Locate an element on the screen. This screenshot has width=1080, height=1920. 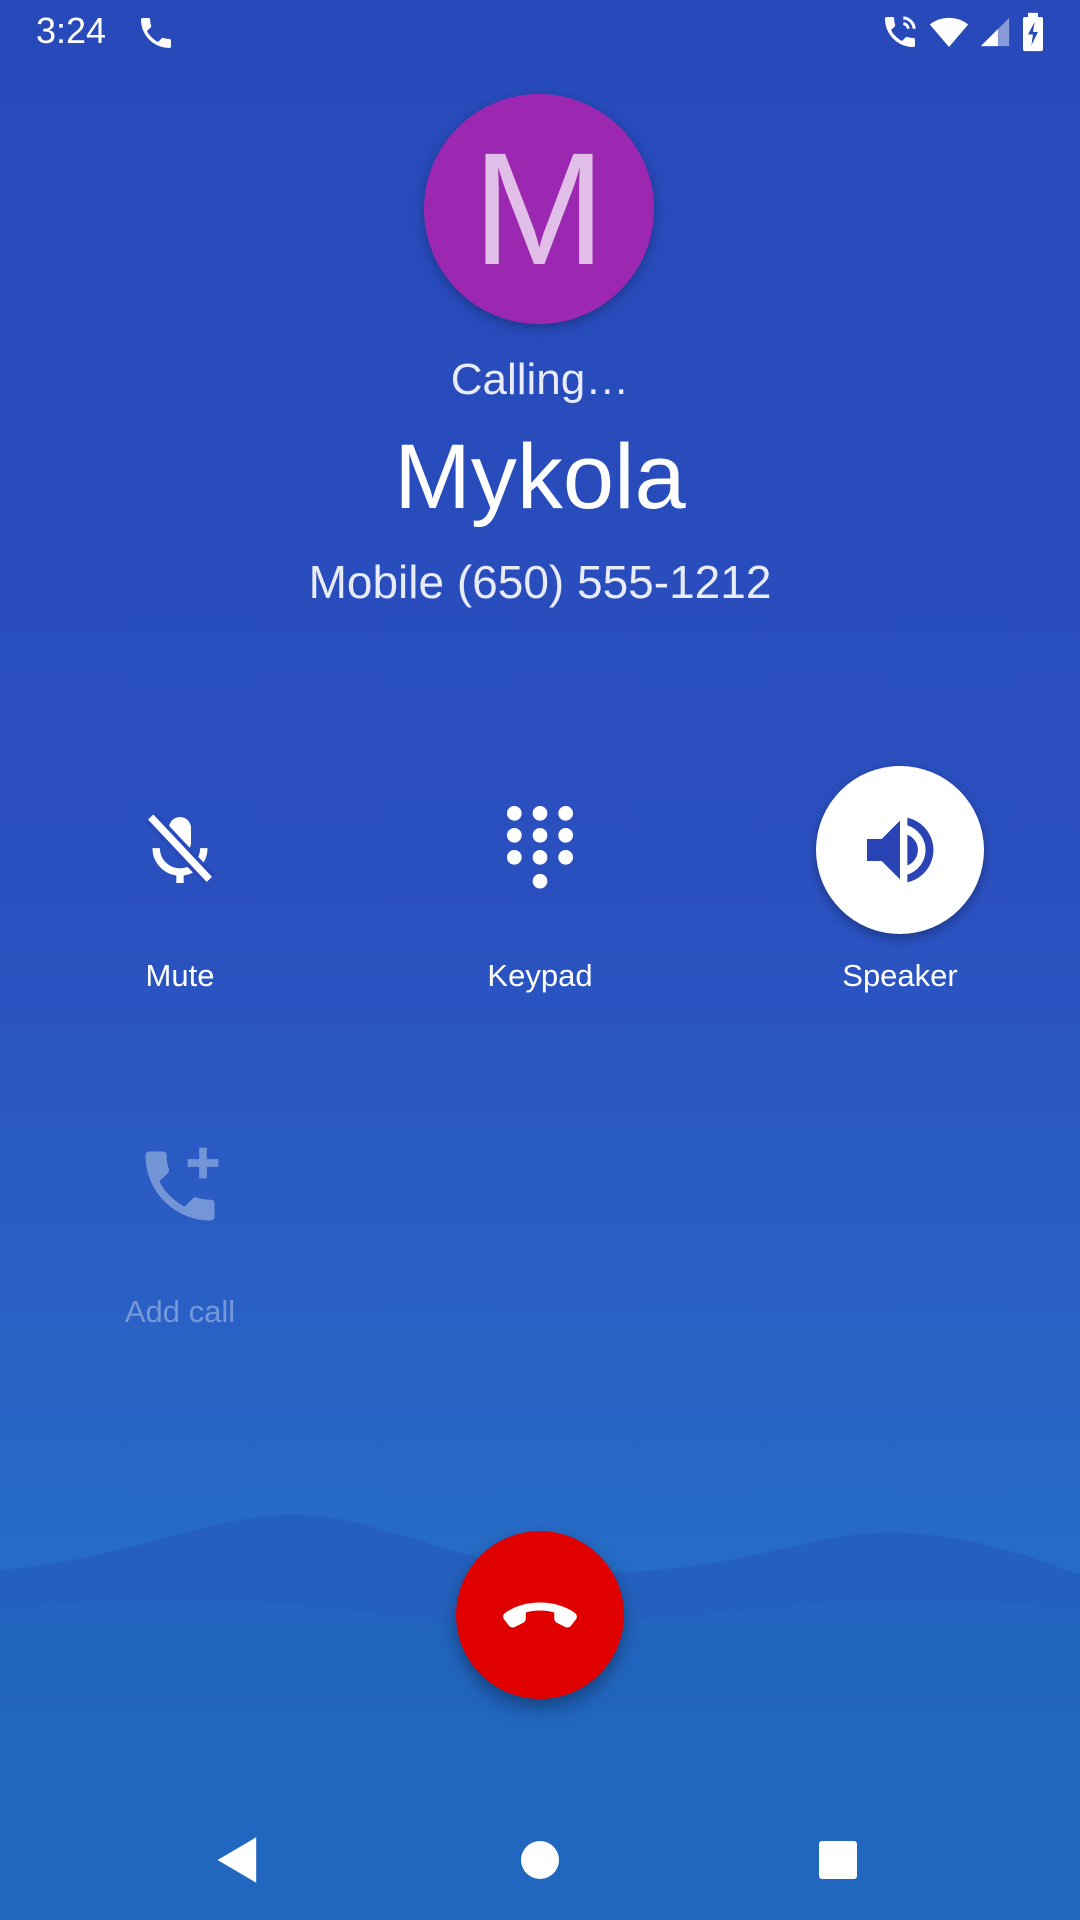
add-call-button: Add call is located at coordinates (180, 1216).